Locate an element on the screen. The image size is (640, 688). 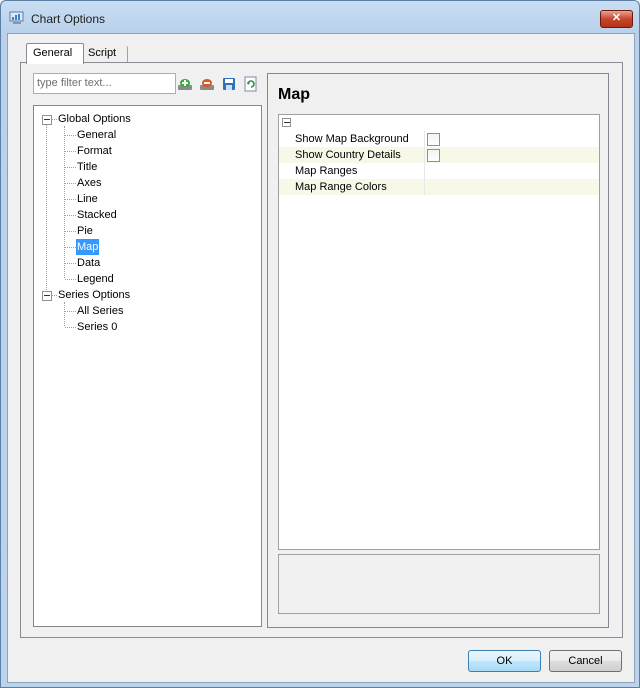
property-row-show-country-details: Show Country Details is located at coordinates (439, 155).